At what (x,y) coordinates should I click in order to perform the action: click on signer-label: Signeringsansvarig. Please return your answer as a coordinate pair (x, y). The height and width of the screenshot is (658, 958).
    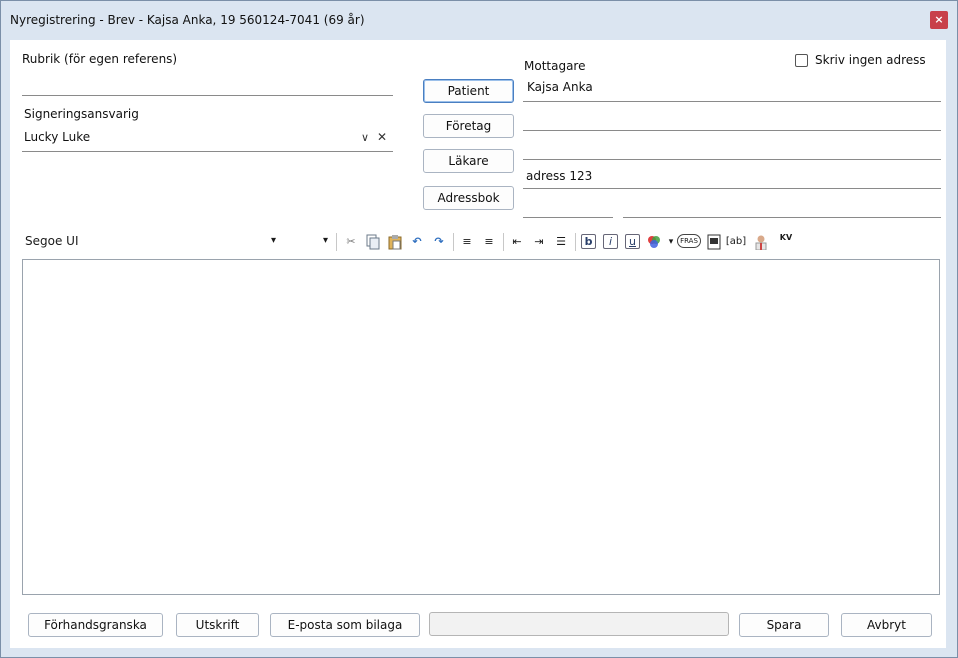
    Looking at the image, I should click on (81, 114).